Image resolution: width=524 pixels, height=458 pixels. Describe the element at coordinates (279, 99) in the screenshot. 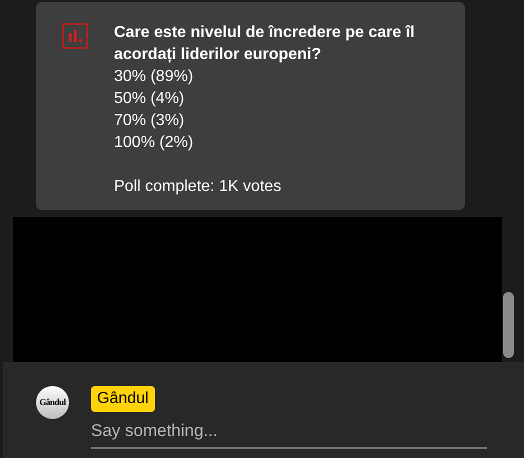

I see `poll-option: 50% (4%)` at that location.